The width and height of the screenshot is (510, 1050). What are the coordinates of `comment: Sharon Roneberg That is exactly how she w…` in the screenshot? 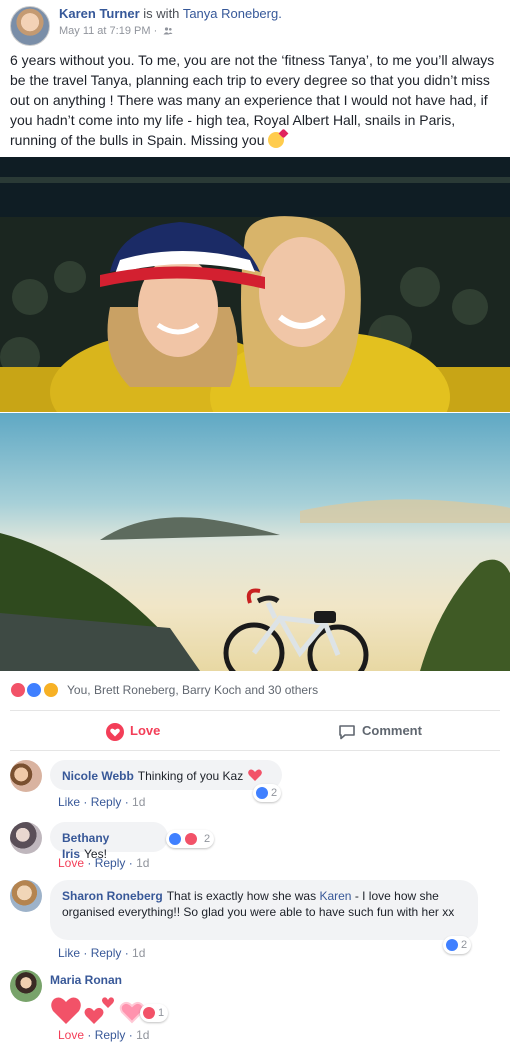 It's located at (255, 920).